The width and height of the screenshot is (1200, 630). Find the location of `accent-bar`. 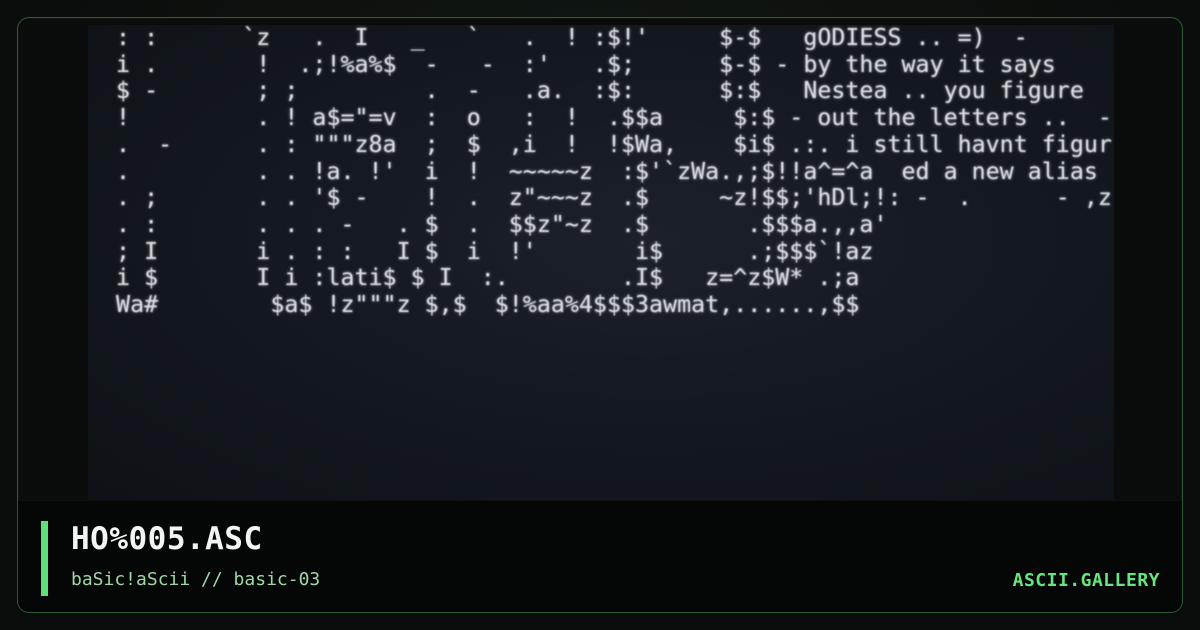

accent-bar is located at coordinates (44, 558).